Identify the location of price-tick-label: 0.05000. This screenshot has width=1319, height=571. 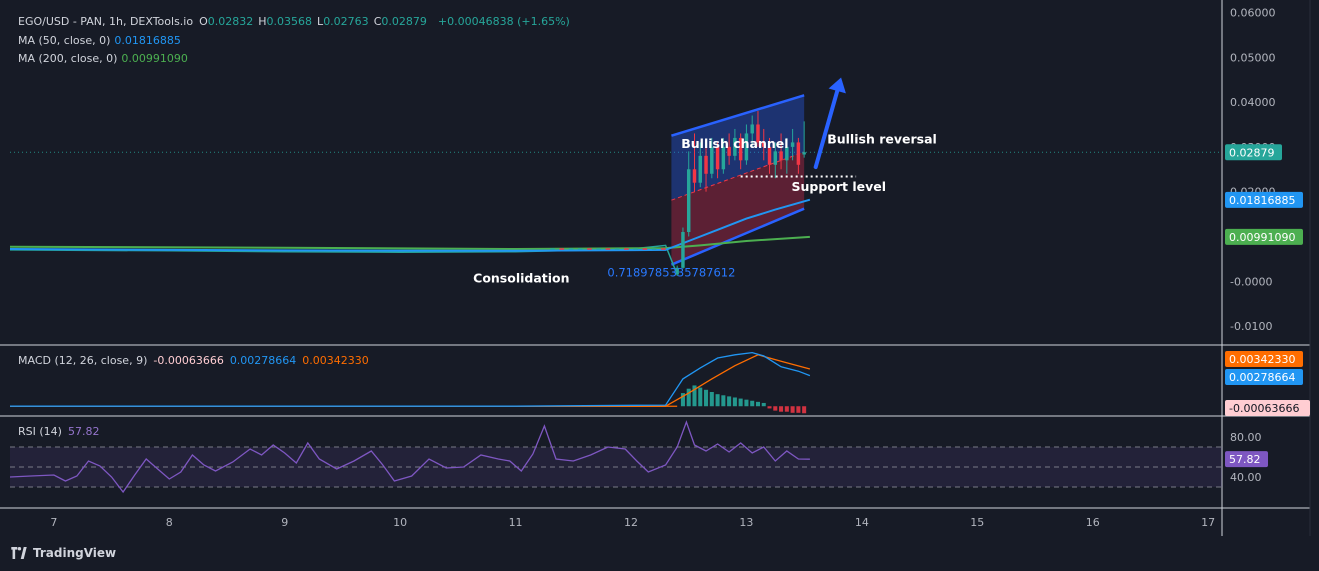
(1253, 57).